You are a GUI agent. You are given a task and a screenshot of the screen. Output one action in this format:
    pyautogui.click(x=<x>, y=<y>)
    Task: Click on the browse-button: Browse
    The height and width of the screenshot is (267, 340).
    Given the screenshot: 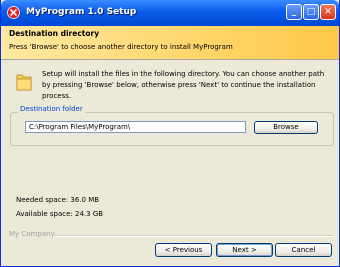 What is the action you would take?
    pyautogui.click(x=286, y=127)
    